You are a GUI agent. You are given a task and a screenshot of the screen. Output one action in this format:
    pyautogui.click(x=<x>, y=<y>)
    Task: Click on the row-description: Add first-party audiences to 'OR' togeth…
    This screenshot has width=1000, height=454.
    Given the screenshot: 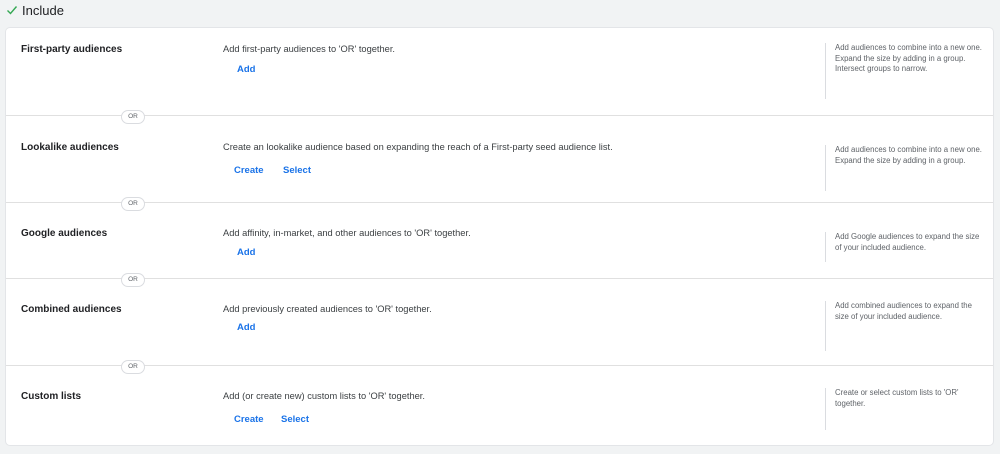 What is the action you would take?
    pyautogui.click(x=309, y=49)
    